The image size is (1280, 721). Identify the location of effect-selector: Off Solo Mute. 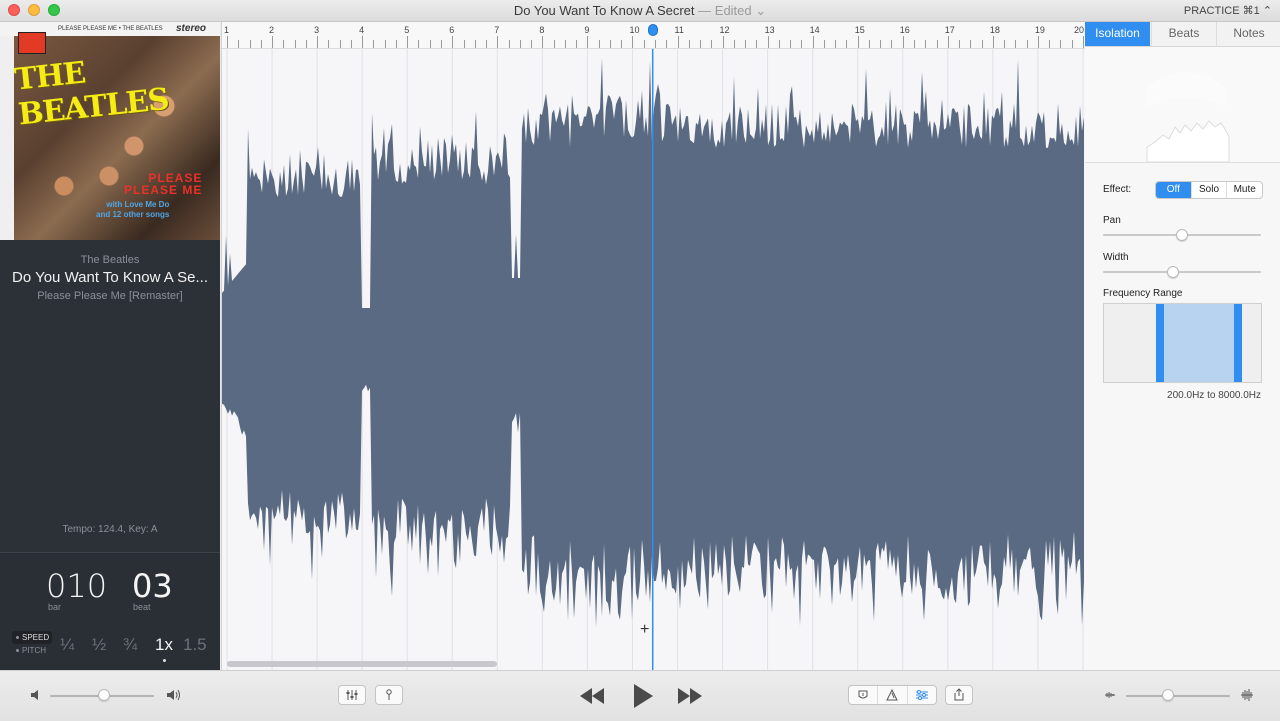
(1209, 190).